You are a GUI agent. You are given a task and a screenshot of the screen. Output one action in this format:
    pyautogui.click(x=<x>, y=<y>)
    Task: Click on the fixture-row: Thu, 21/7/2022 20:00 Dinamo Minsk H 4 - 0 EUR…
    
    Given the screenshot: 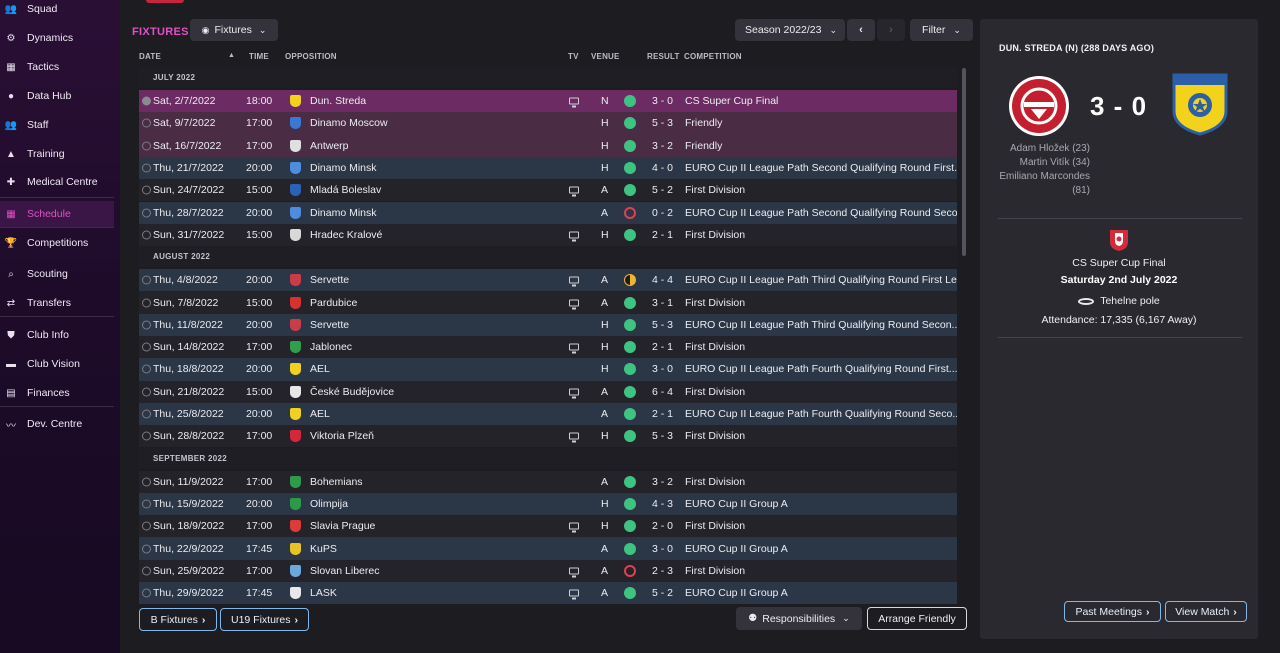 What is the action you would take?
    pyautogui.click(x=548, y=168)
    